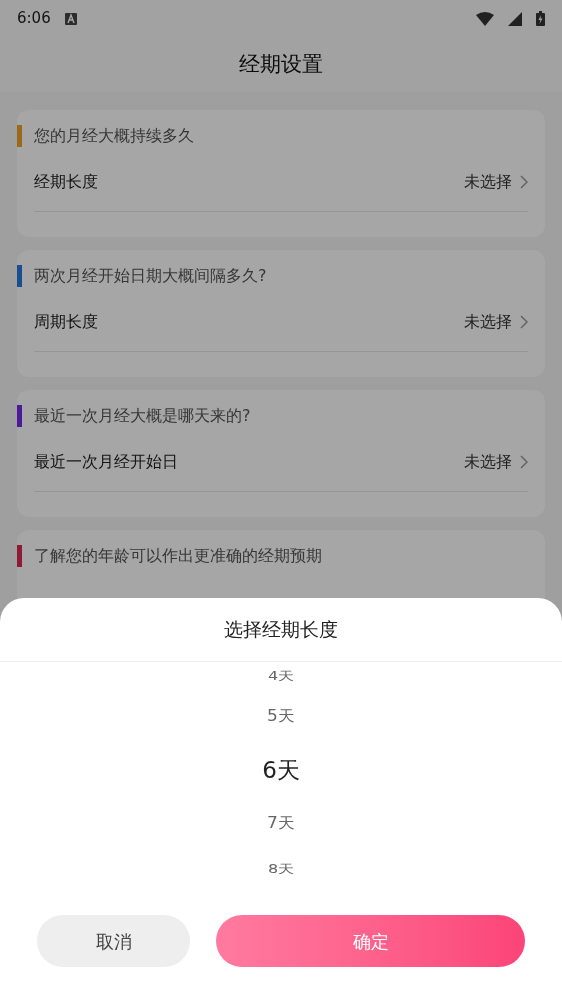  I want to click on battery-icon, so click(540, 18).